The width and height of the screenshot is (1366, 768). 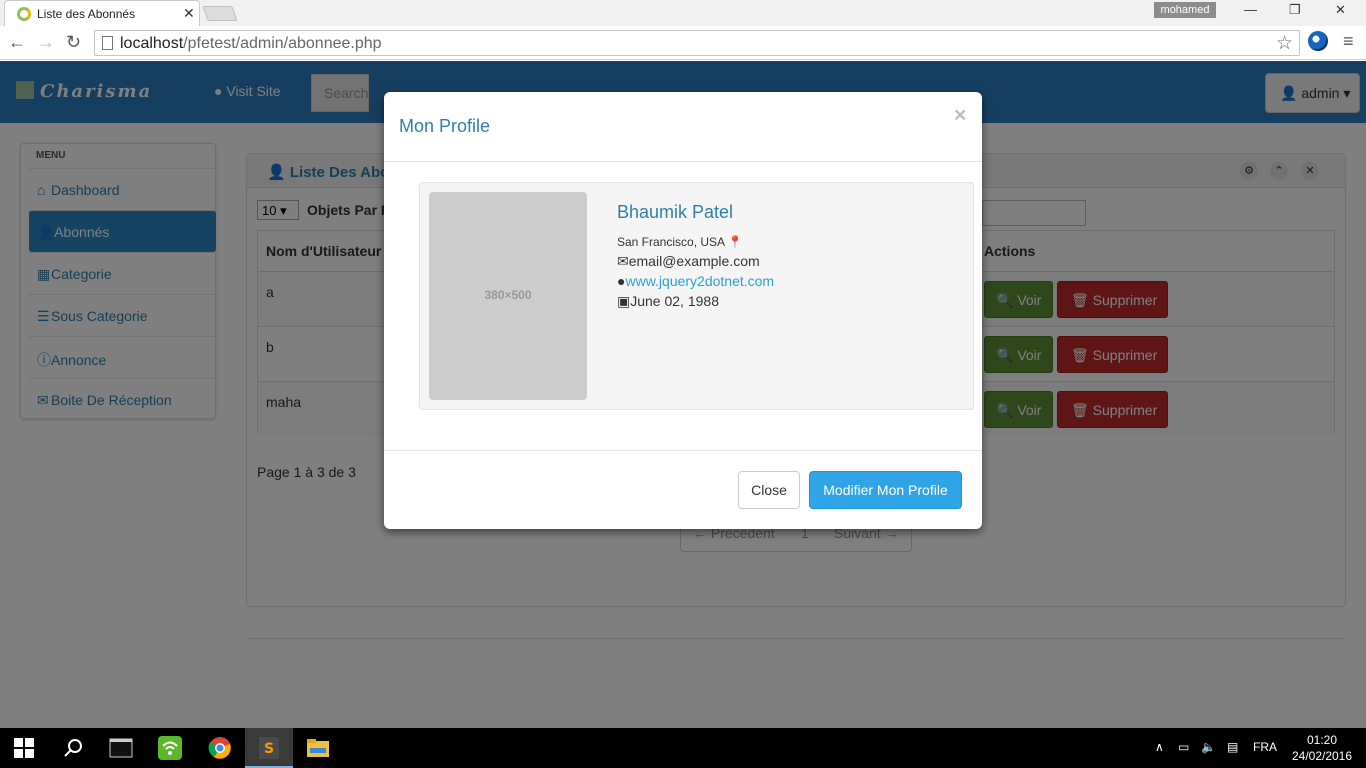 What do you see at coordinates (220, 748) in the screenshot?
I see `chrome-icon` at bounding box center [220, 748].